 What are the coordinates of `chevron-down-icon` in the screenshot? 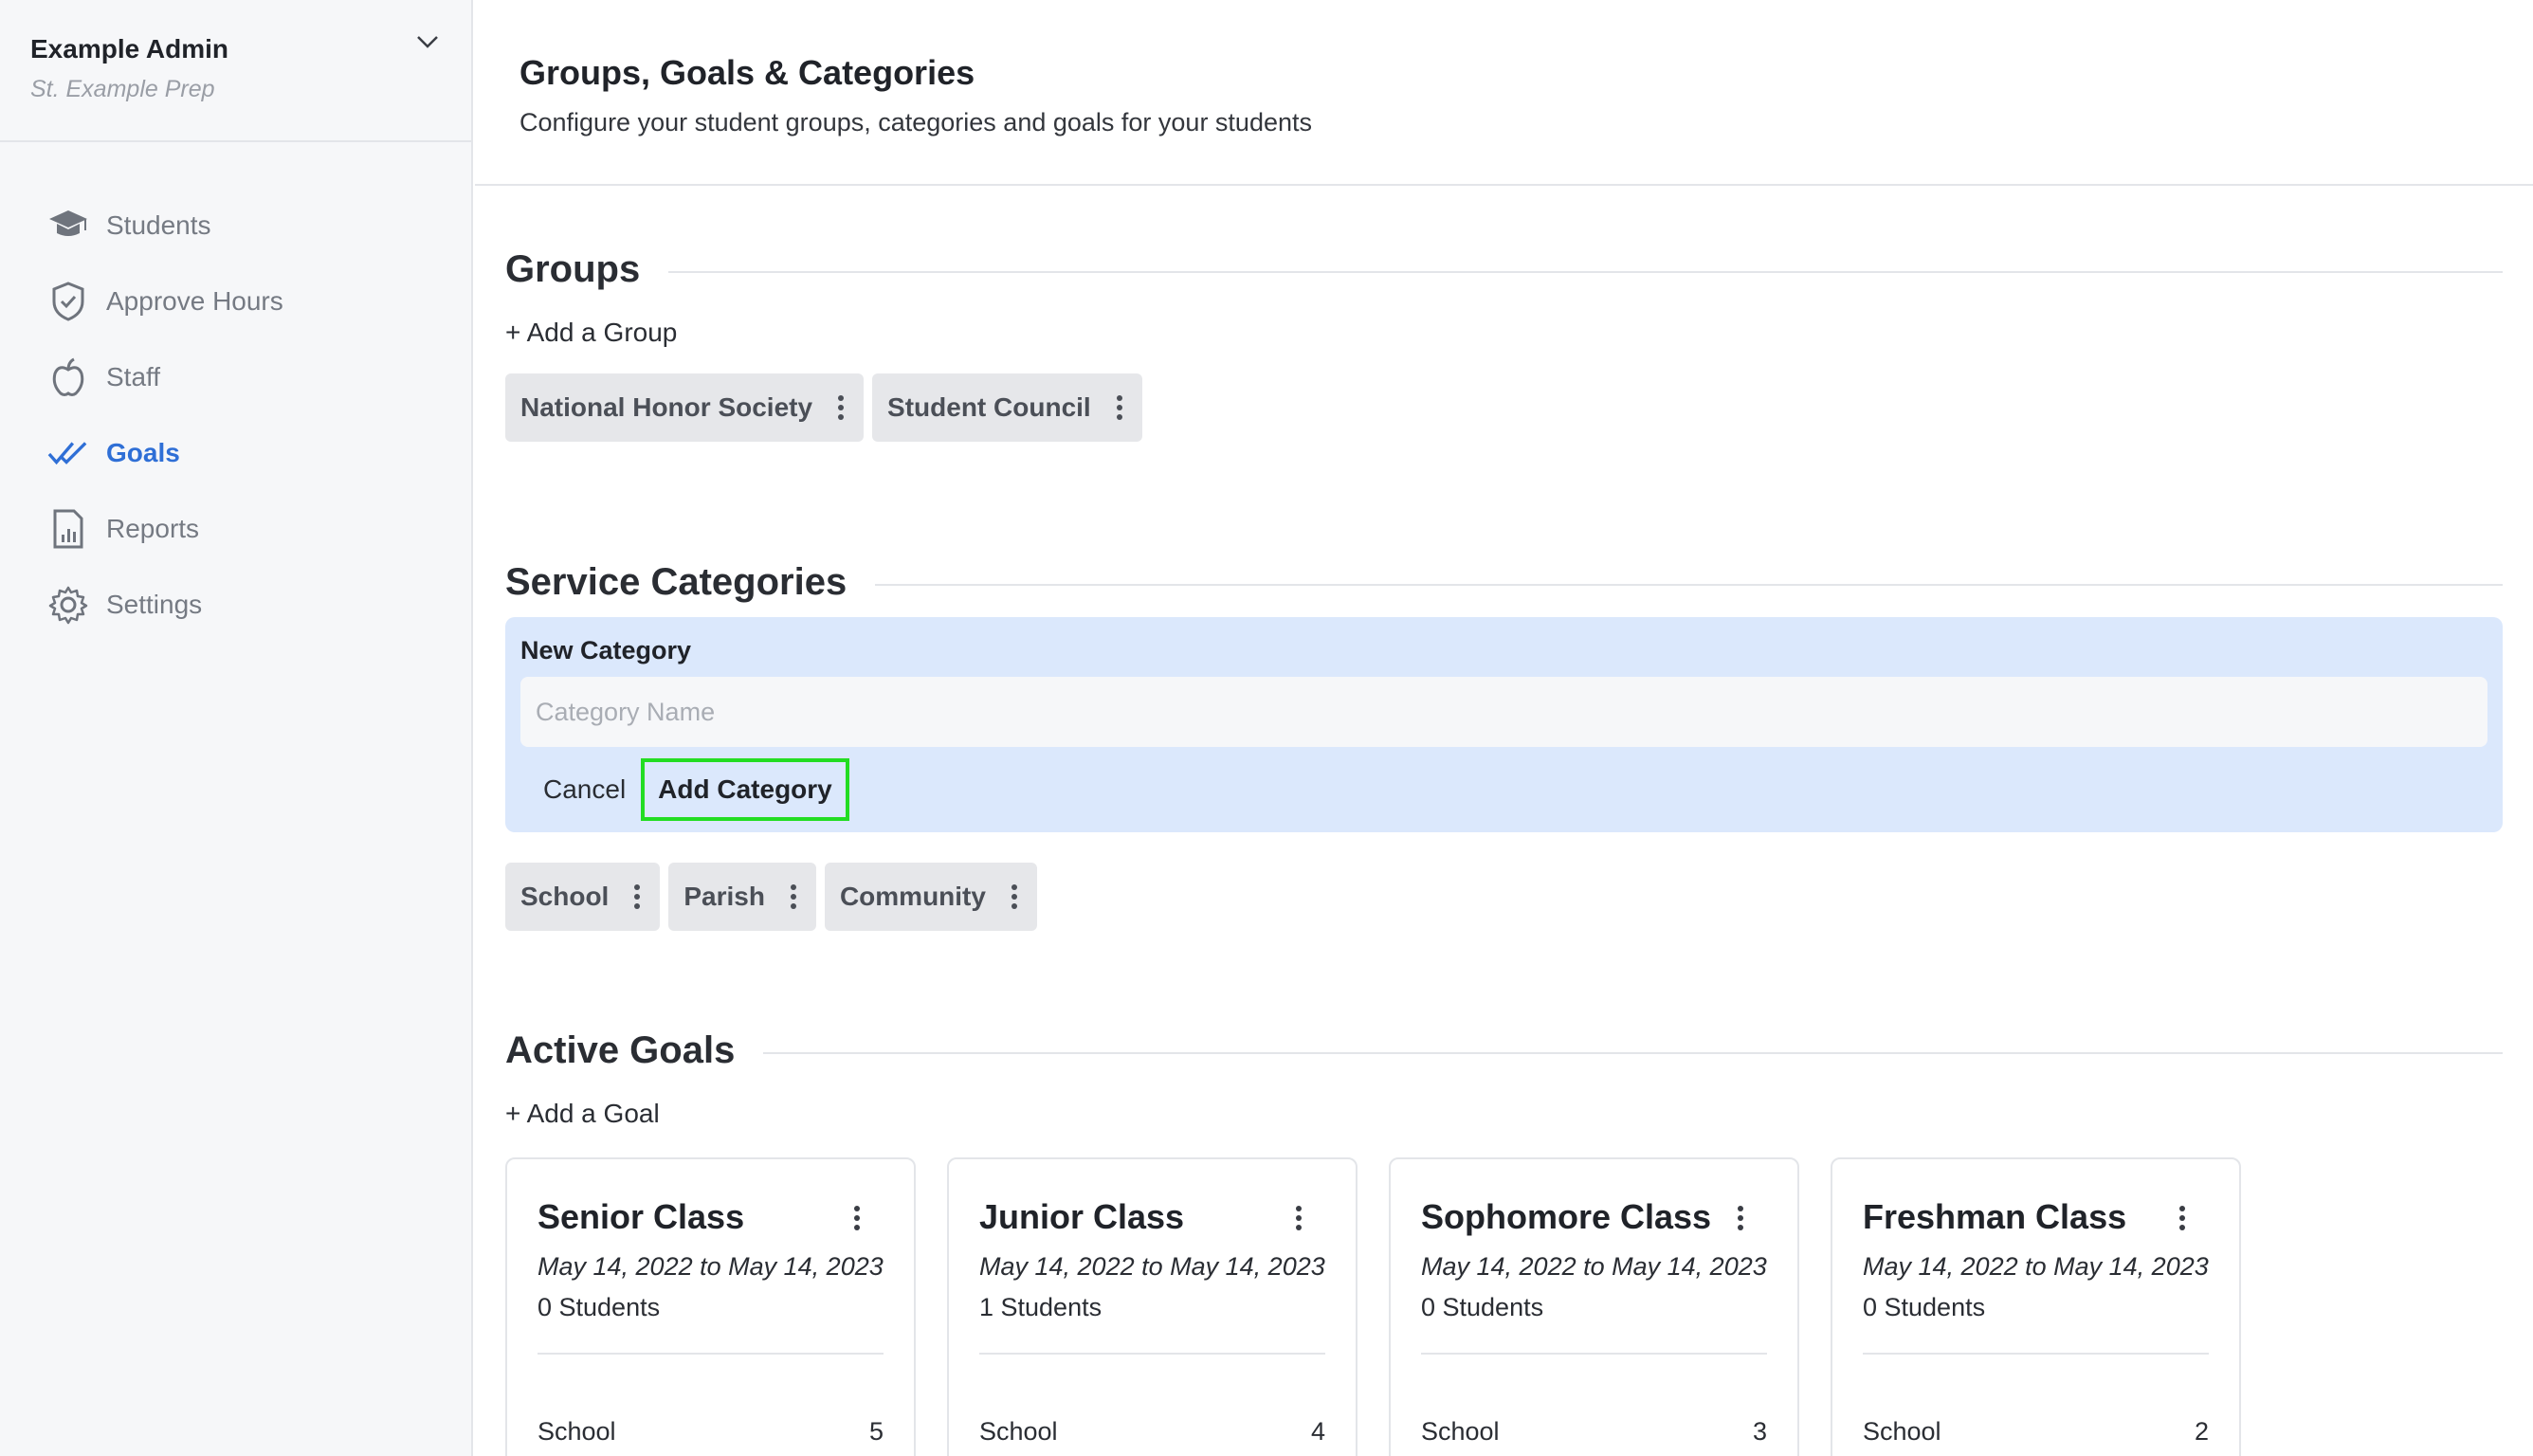 It's located at (428, 41).